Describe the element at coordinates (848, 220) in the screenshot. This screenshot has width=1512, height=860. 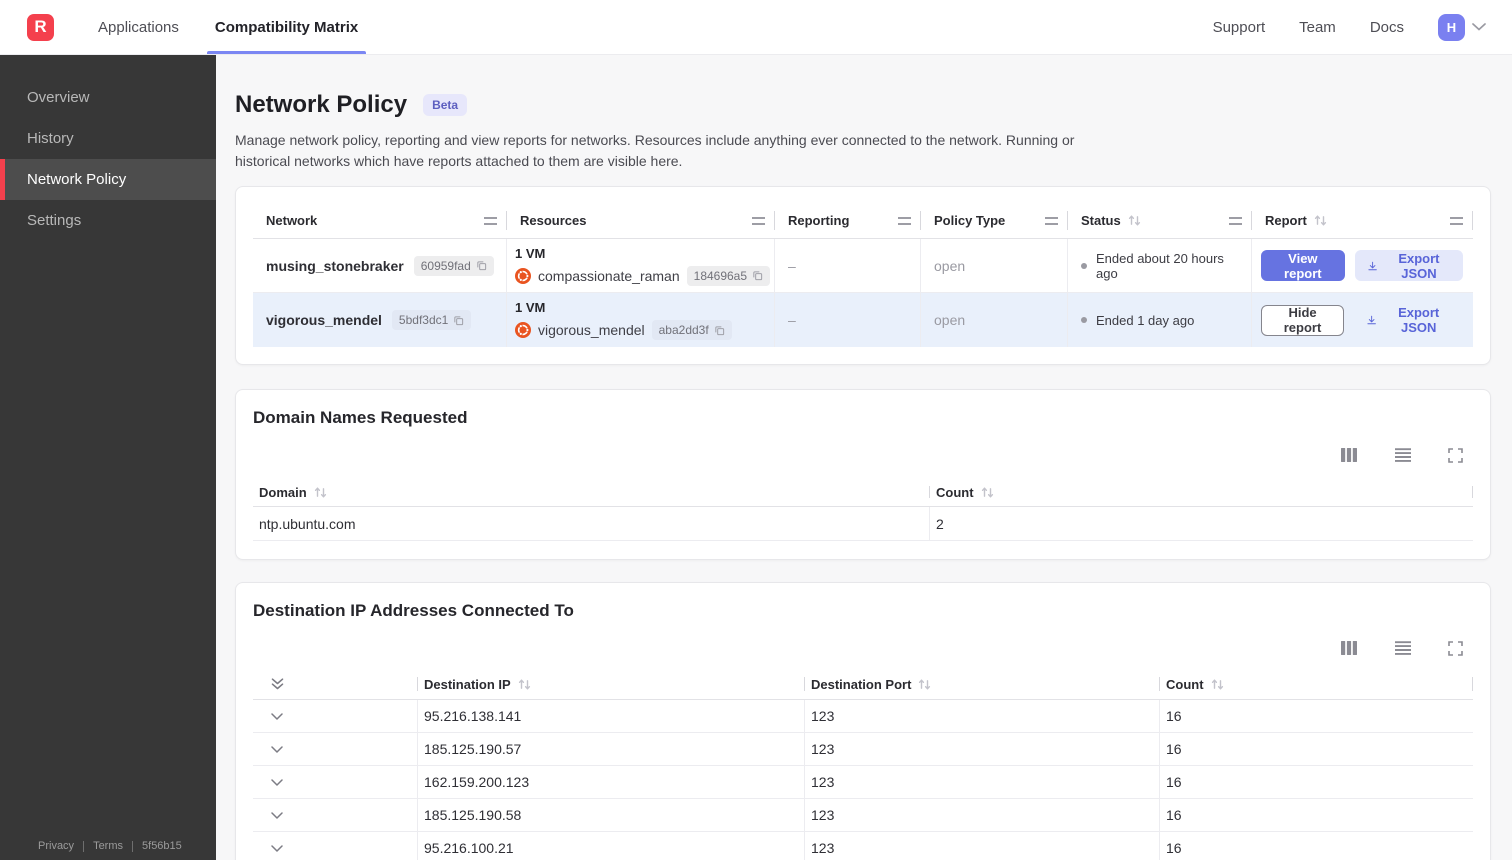
I see `column-header-reporting: Reporting` at that location.